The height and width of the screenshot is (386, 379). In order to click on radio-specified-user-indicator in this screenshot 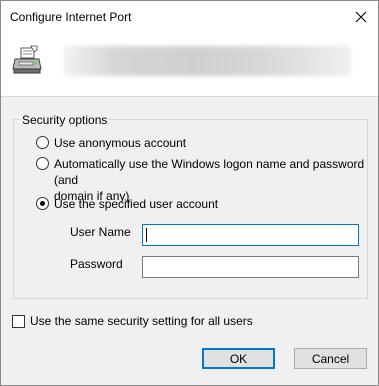, I will do `click(42, 203)`.